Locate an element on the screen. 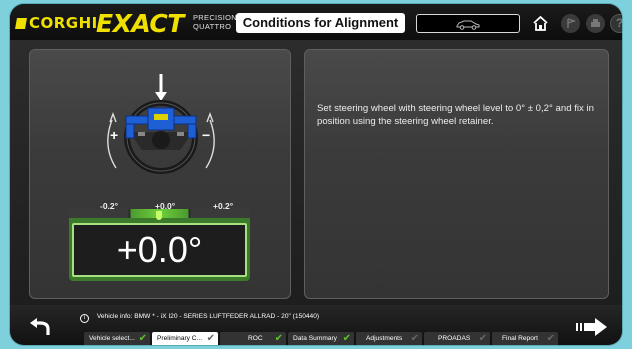  home-icon is located at coordinates (540, 23).